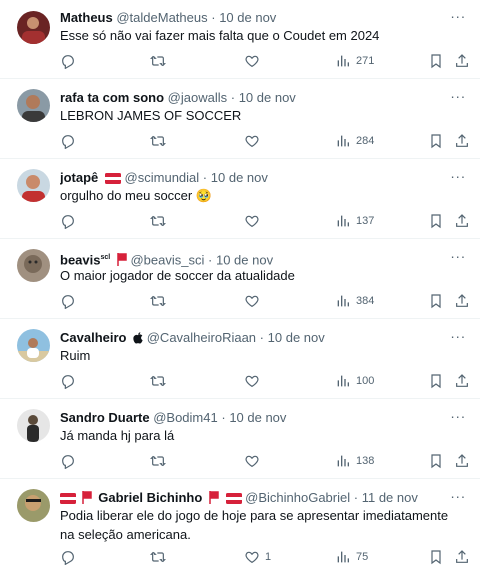 This screenshot has width=480, height=575. I want to click on user-name: rafa ta com sono, so click(112, 97).